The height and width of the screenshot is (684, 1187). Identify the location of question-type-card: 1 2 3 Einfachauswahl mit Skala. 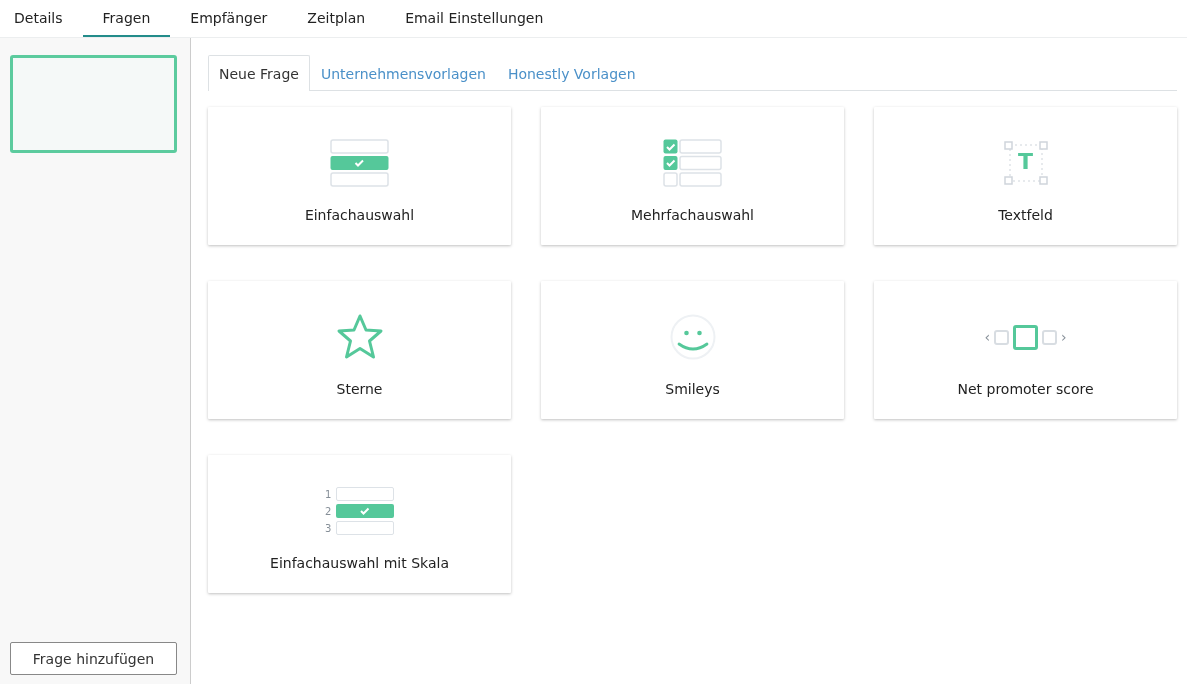
(359, 524).